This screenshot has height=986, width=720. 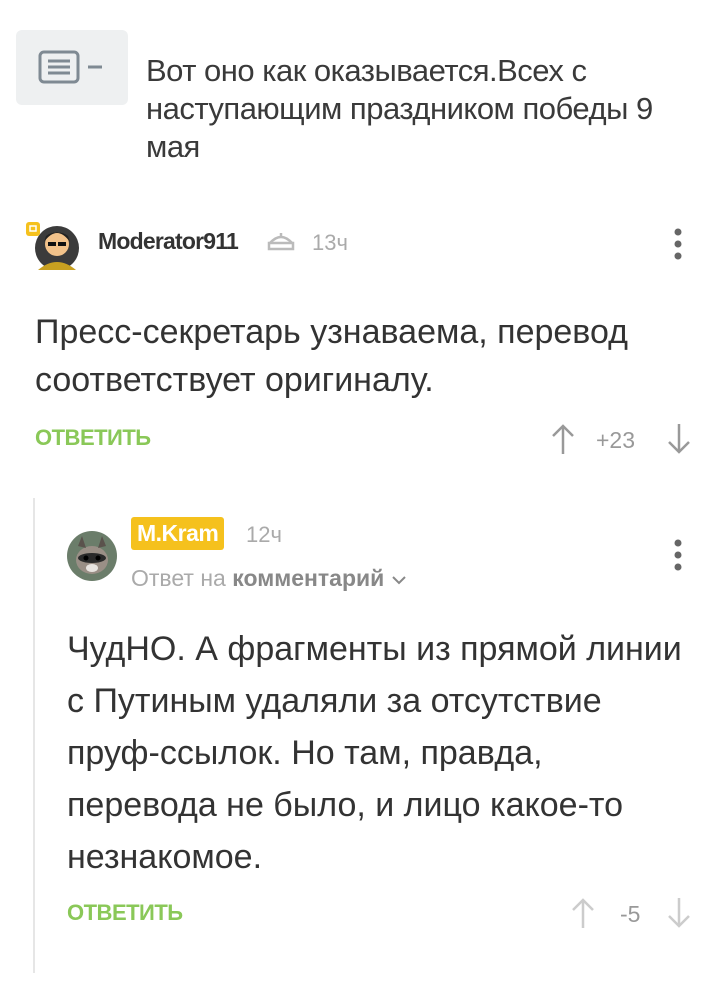 I want to click on vote-controls: +23, so click(x=625, y=440).